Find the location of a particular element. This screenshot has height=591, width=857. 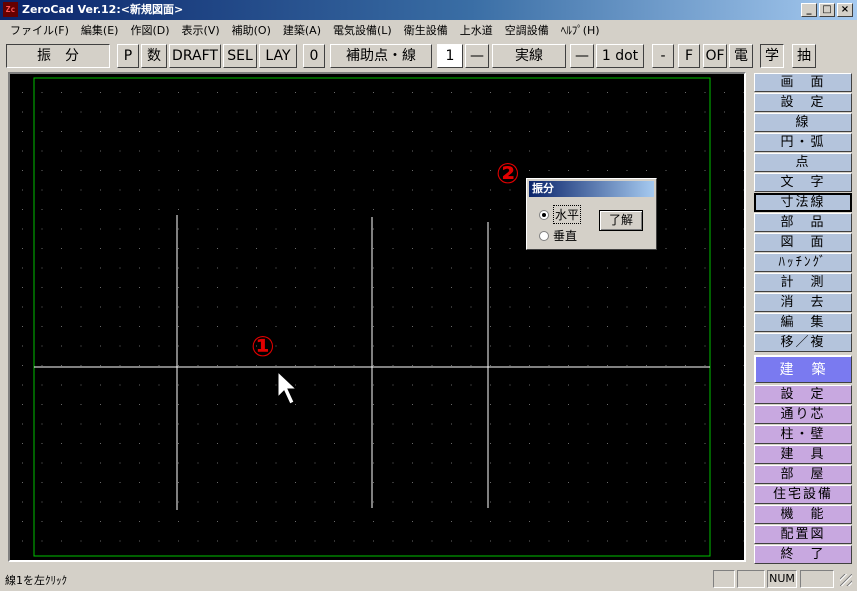

option-vertical: 垂直 is located at coordinates (558, 235).